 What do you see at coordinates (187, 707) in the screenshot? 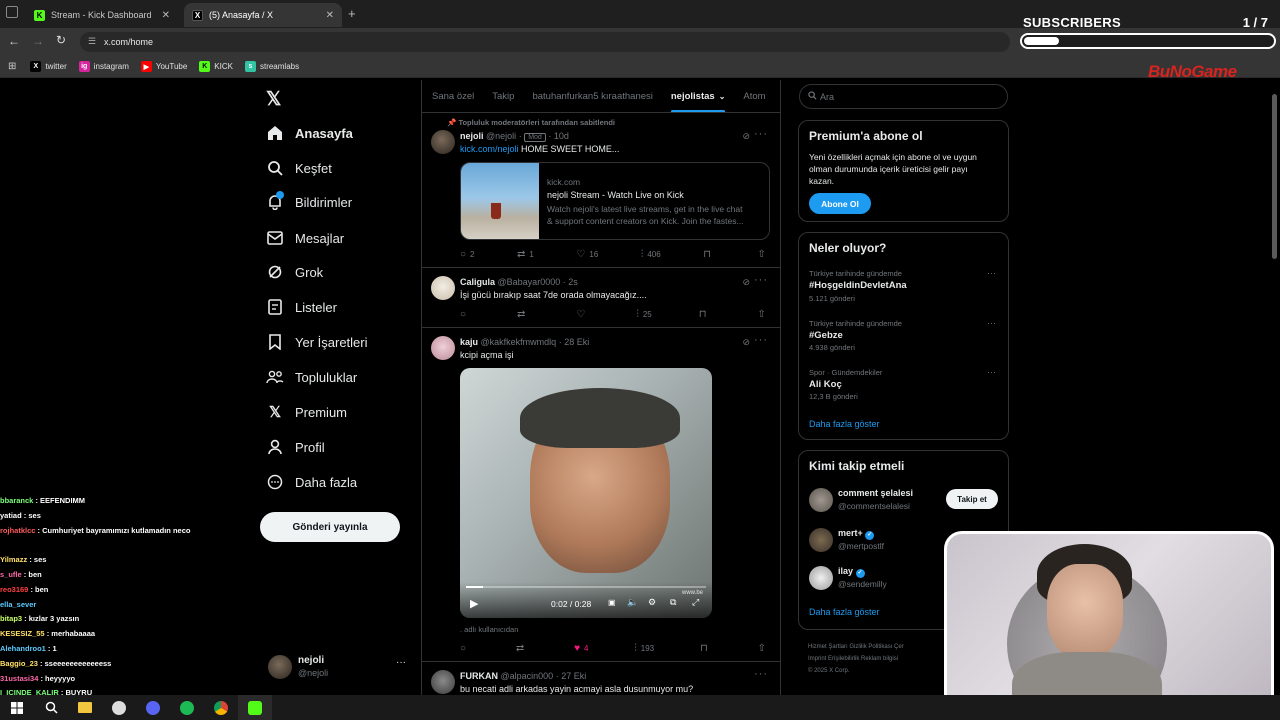
I see `spotify-icon` at bounding box center [187, 707].